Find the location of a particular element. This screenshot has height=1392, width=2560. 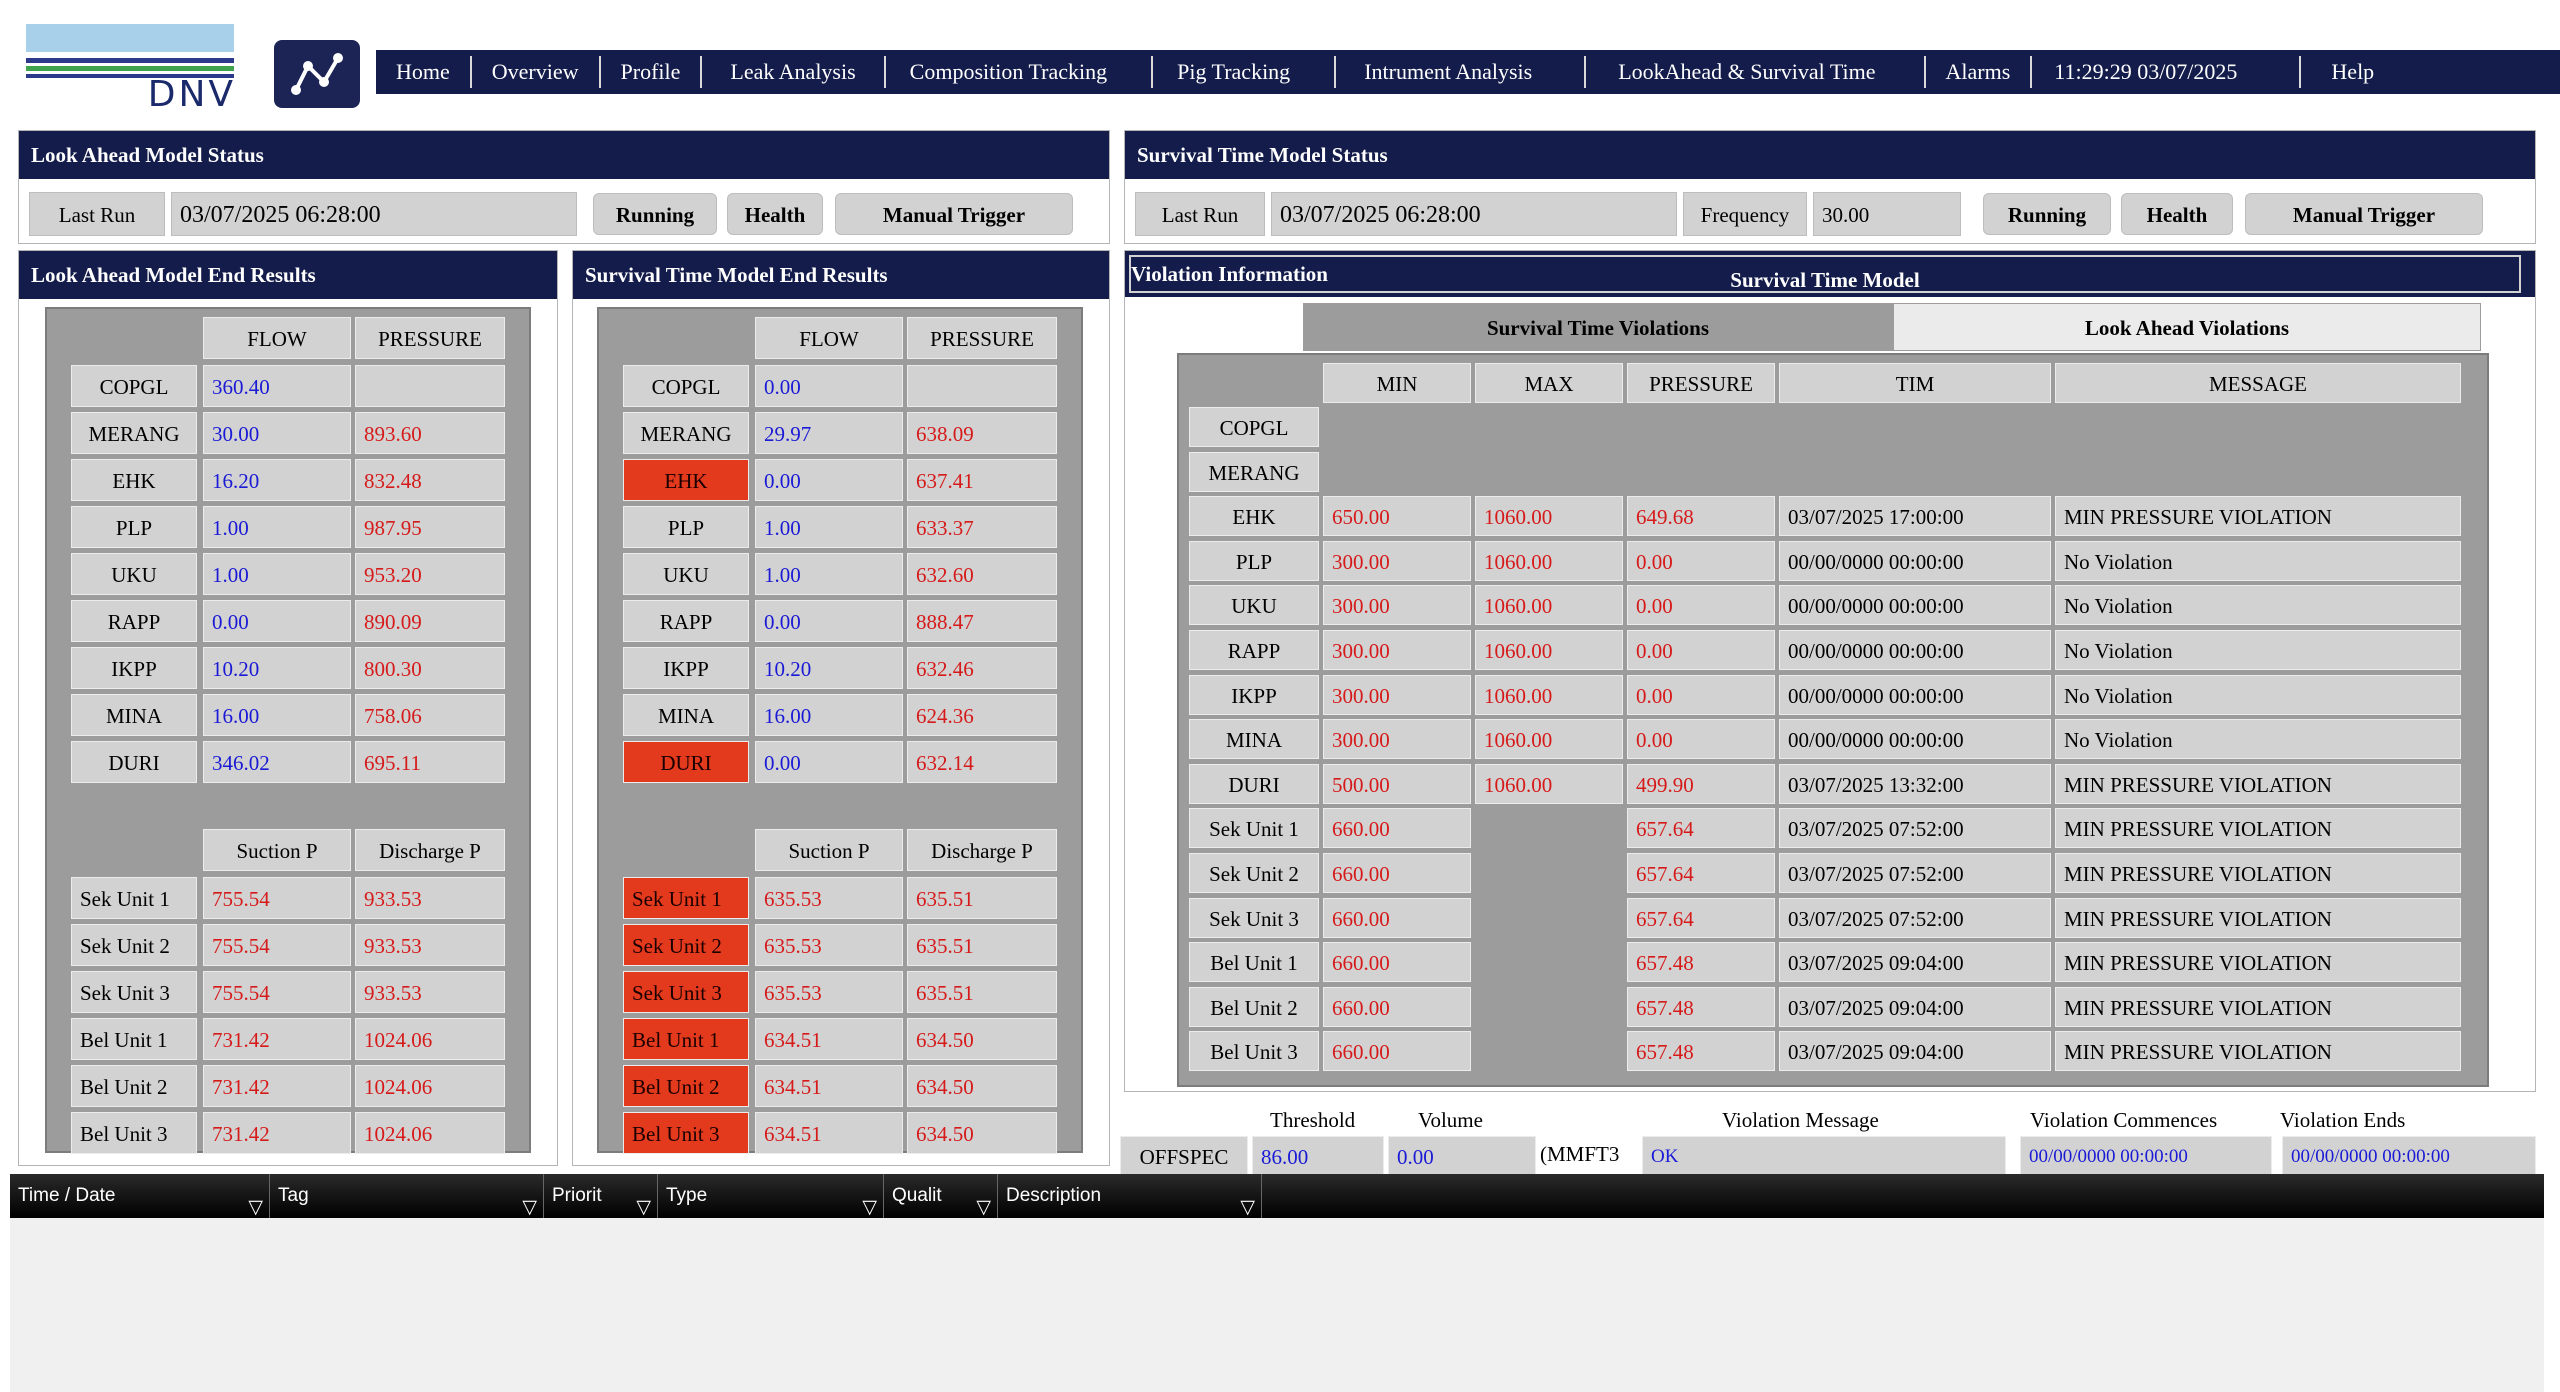

violation-commences-value: 00/00/0000 00:00:00 is located at coordinates (2146, 1156).